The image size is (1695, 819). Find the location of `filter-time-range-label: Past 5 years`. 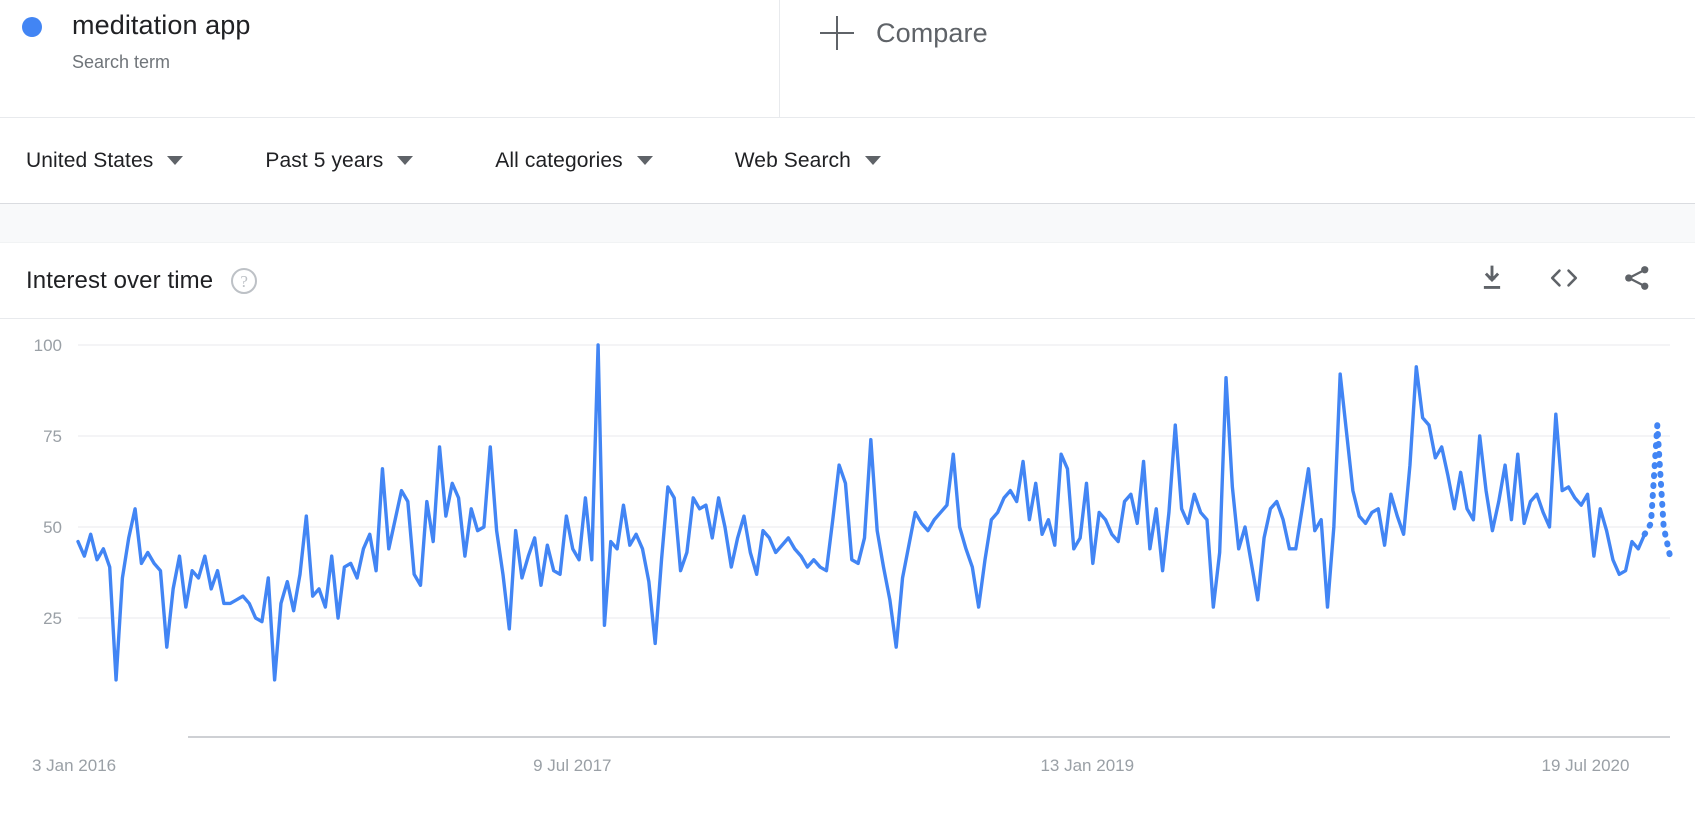

filter-time-range-label: Past 5 years is located at coordinates (324, 160).